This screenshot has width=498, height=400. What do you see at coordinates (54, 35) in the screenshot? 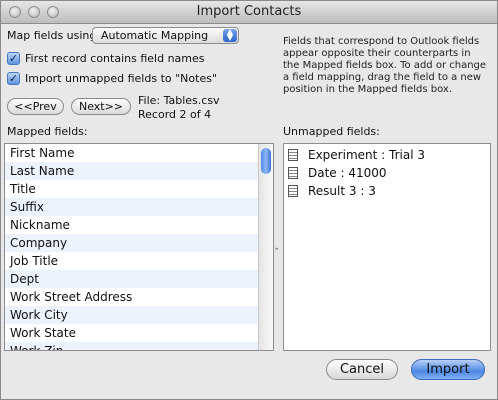
I see `map-fields-label: Map fields using:` at bounding box center [54, 35].